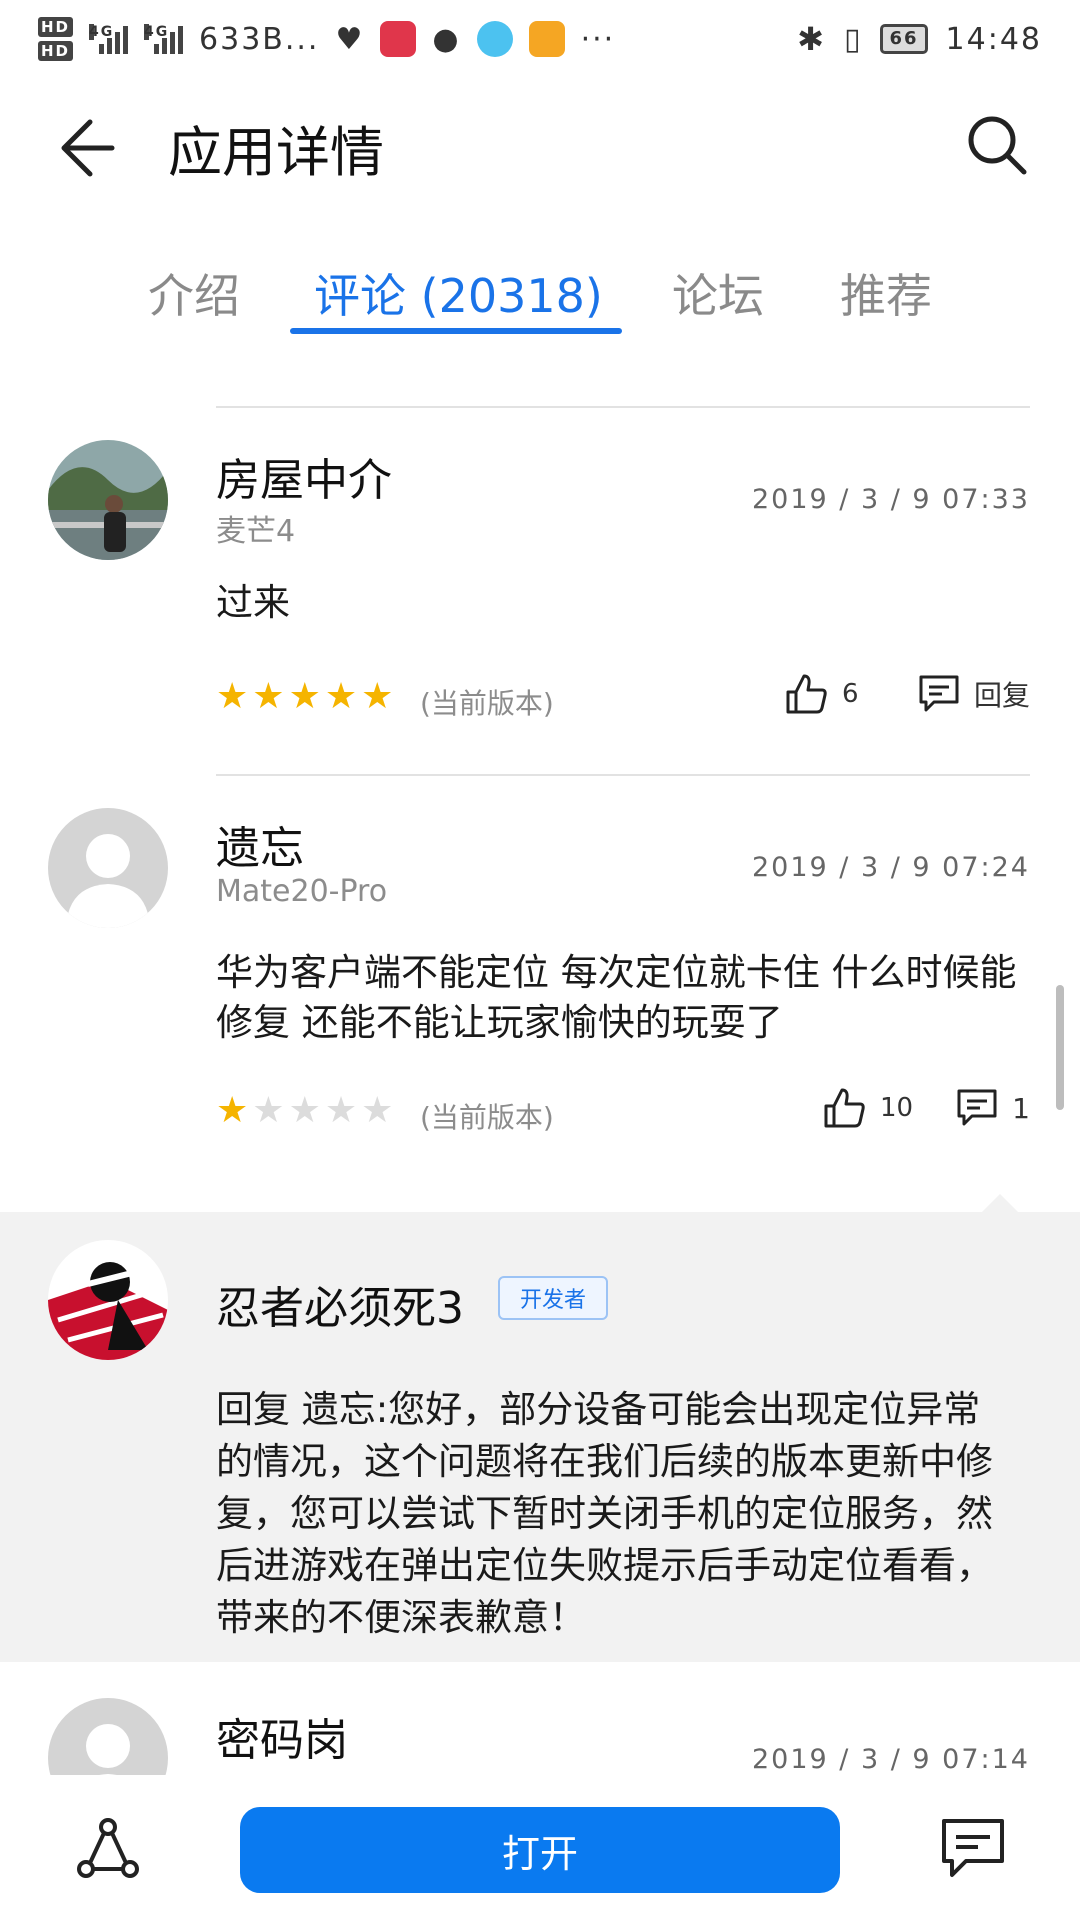 Image resolution: width=1080 pixels, height=1920 pixels. What do you see at coordinates (56, 39) in the screenshot?
I see `hd-indicators: HD HD` at bounding box center [56, 39].